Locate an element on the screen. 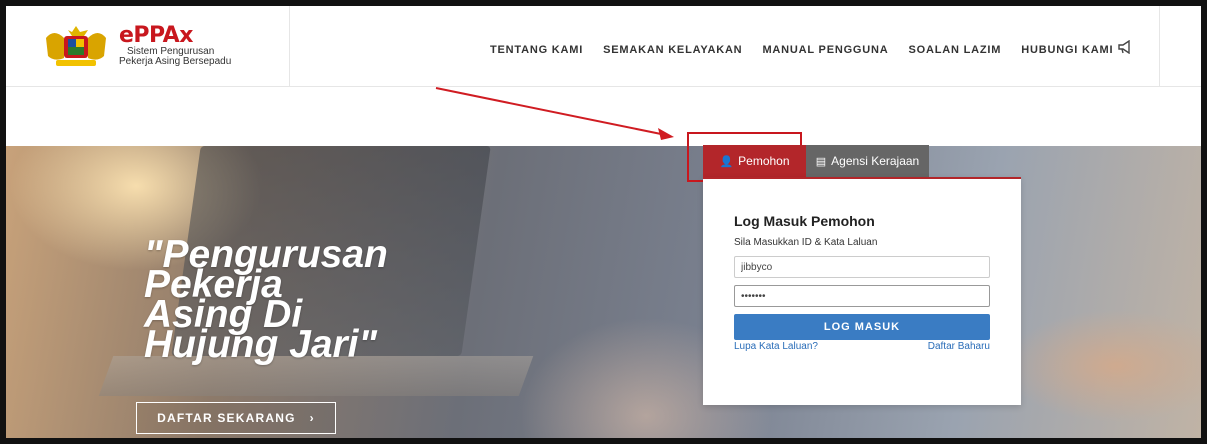 This screenshot has height=444, width=1207. register-link: Daftar Baharu is located at coordinates (959, 346).